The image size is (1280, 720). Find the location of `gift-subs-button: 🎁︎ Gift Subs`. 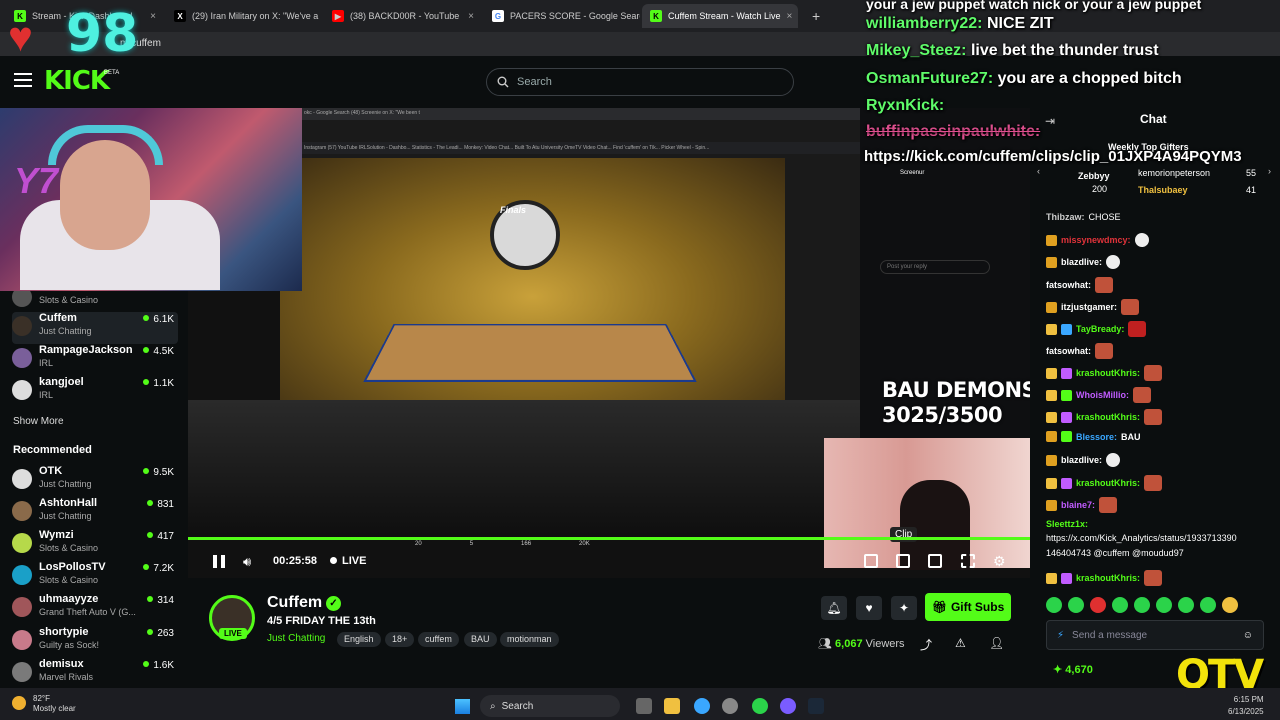

gift-subs-button: 🎁︎ Gift Subs is located at coordinates (968, 607).